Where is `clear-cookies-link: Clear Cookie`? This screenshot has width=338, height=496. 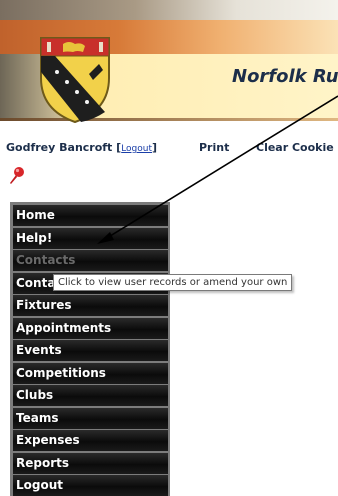 clear-cookies-link: Clear Cookie is located at coordinates (295, 147).